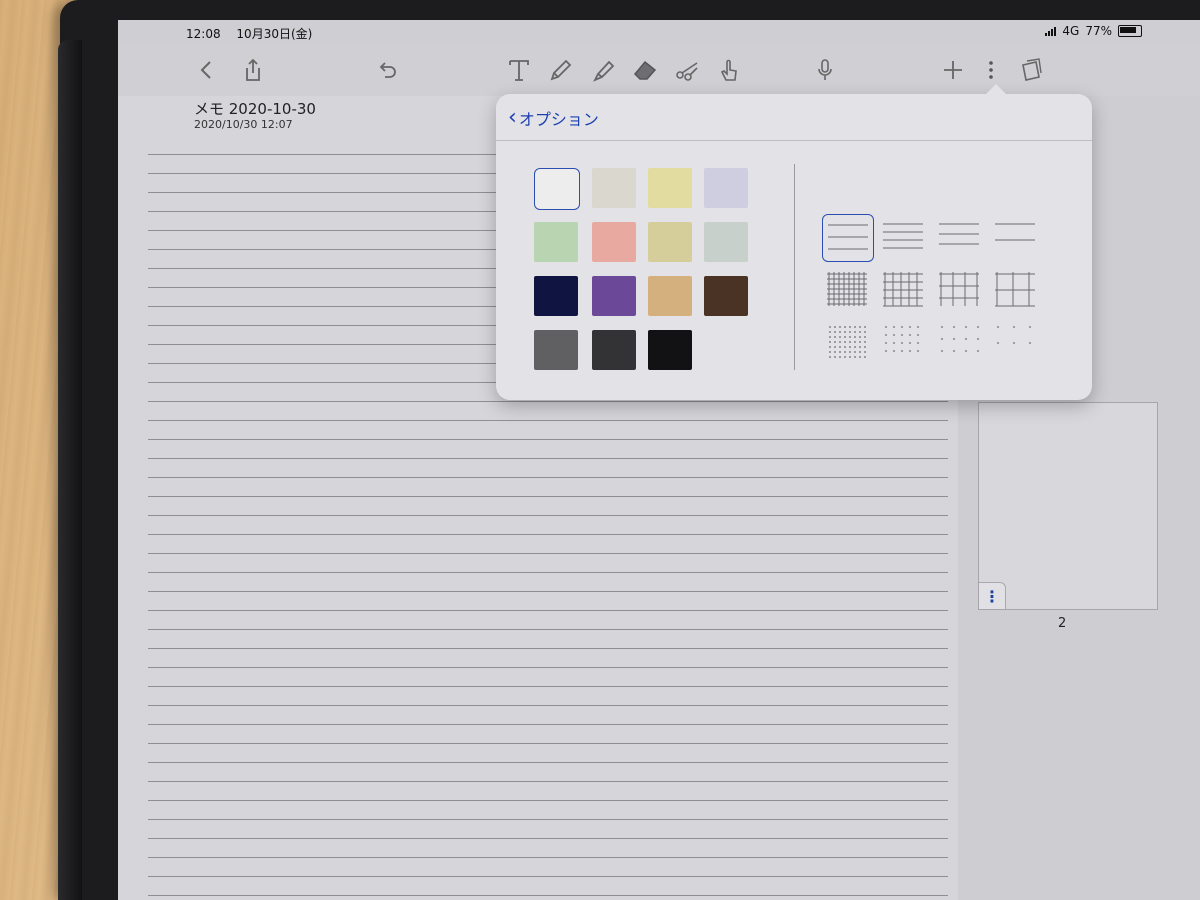  What do you see at coordinates (255, 109) in the screenshot?
I see `note-title: メモ 2020-10-30` at bounding box center [255, 109].